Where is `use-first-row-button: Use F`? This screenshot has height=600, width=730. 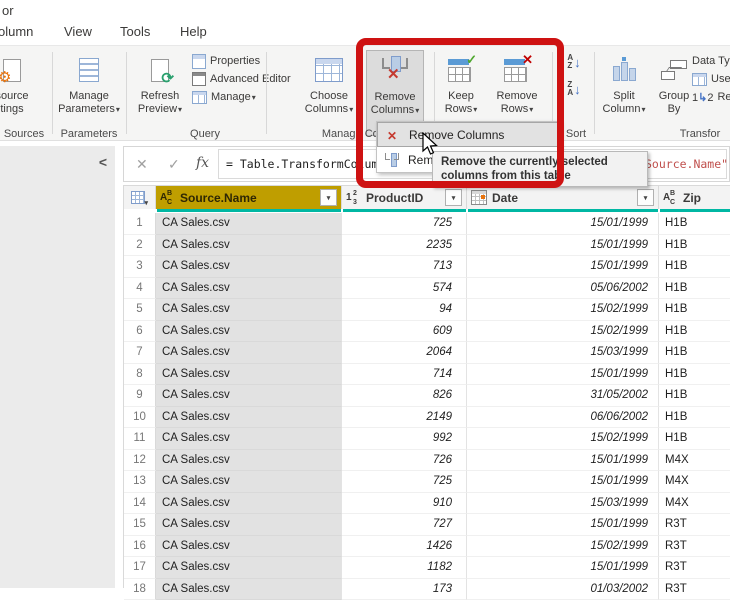 use-first-row-button: Use F is located at coordinates (711, 79).